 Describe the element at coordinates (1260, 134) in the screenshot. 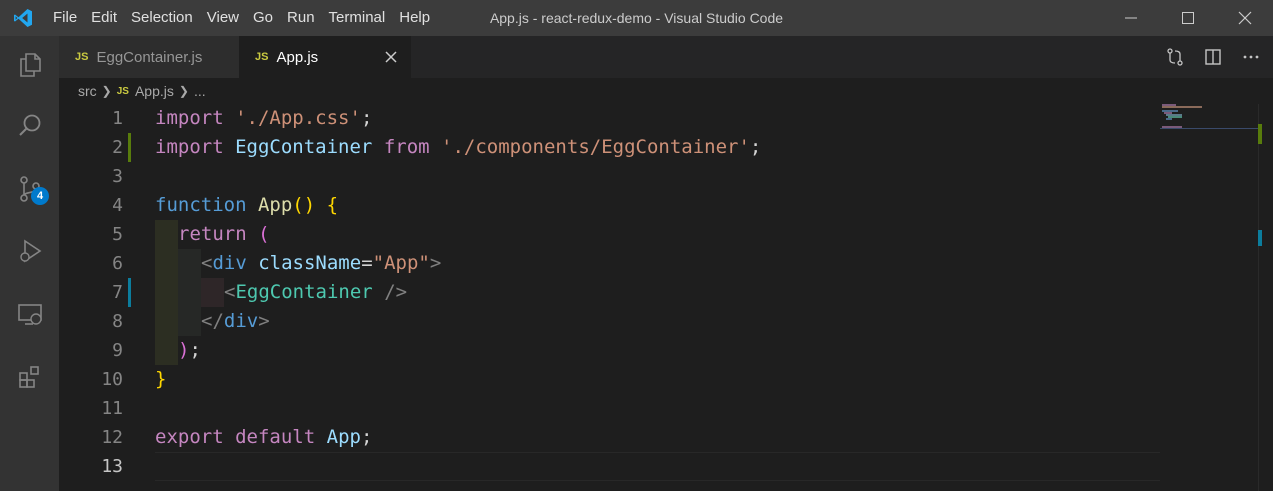

I see `scrollbar-added-marker` at that location.